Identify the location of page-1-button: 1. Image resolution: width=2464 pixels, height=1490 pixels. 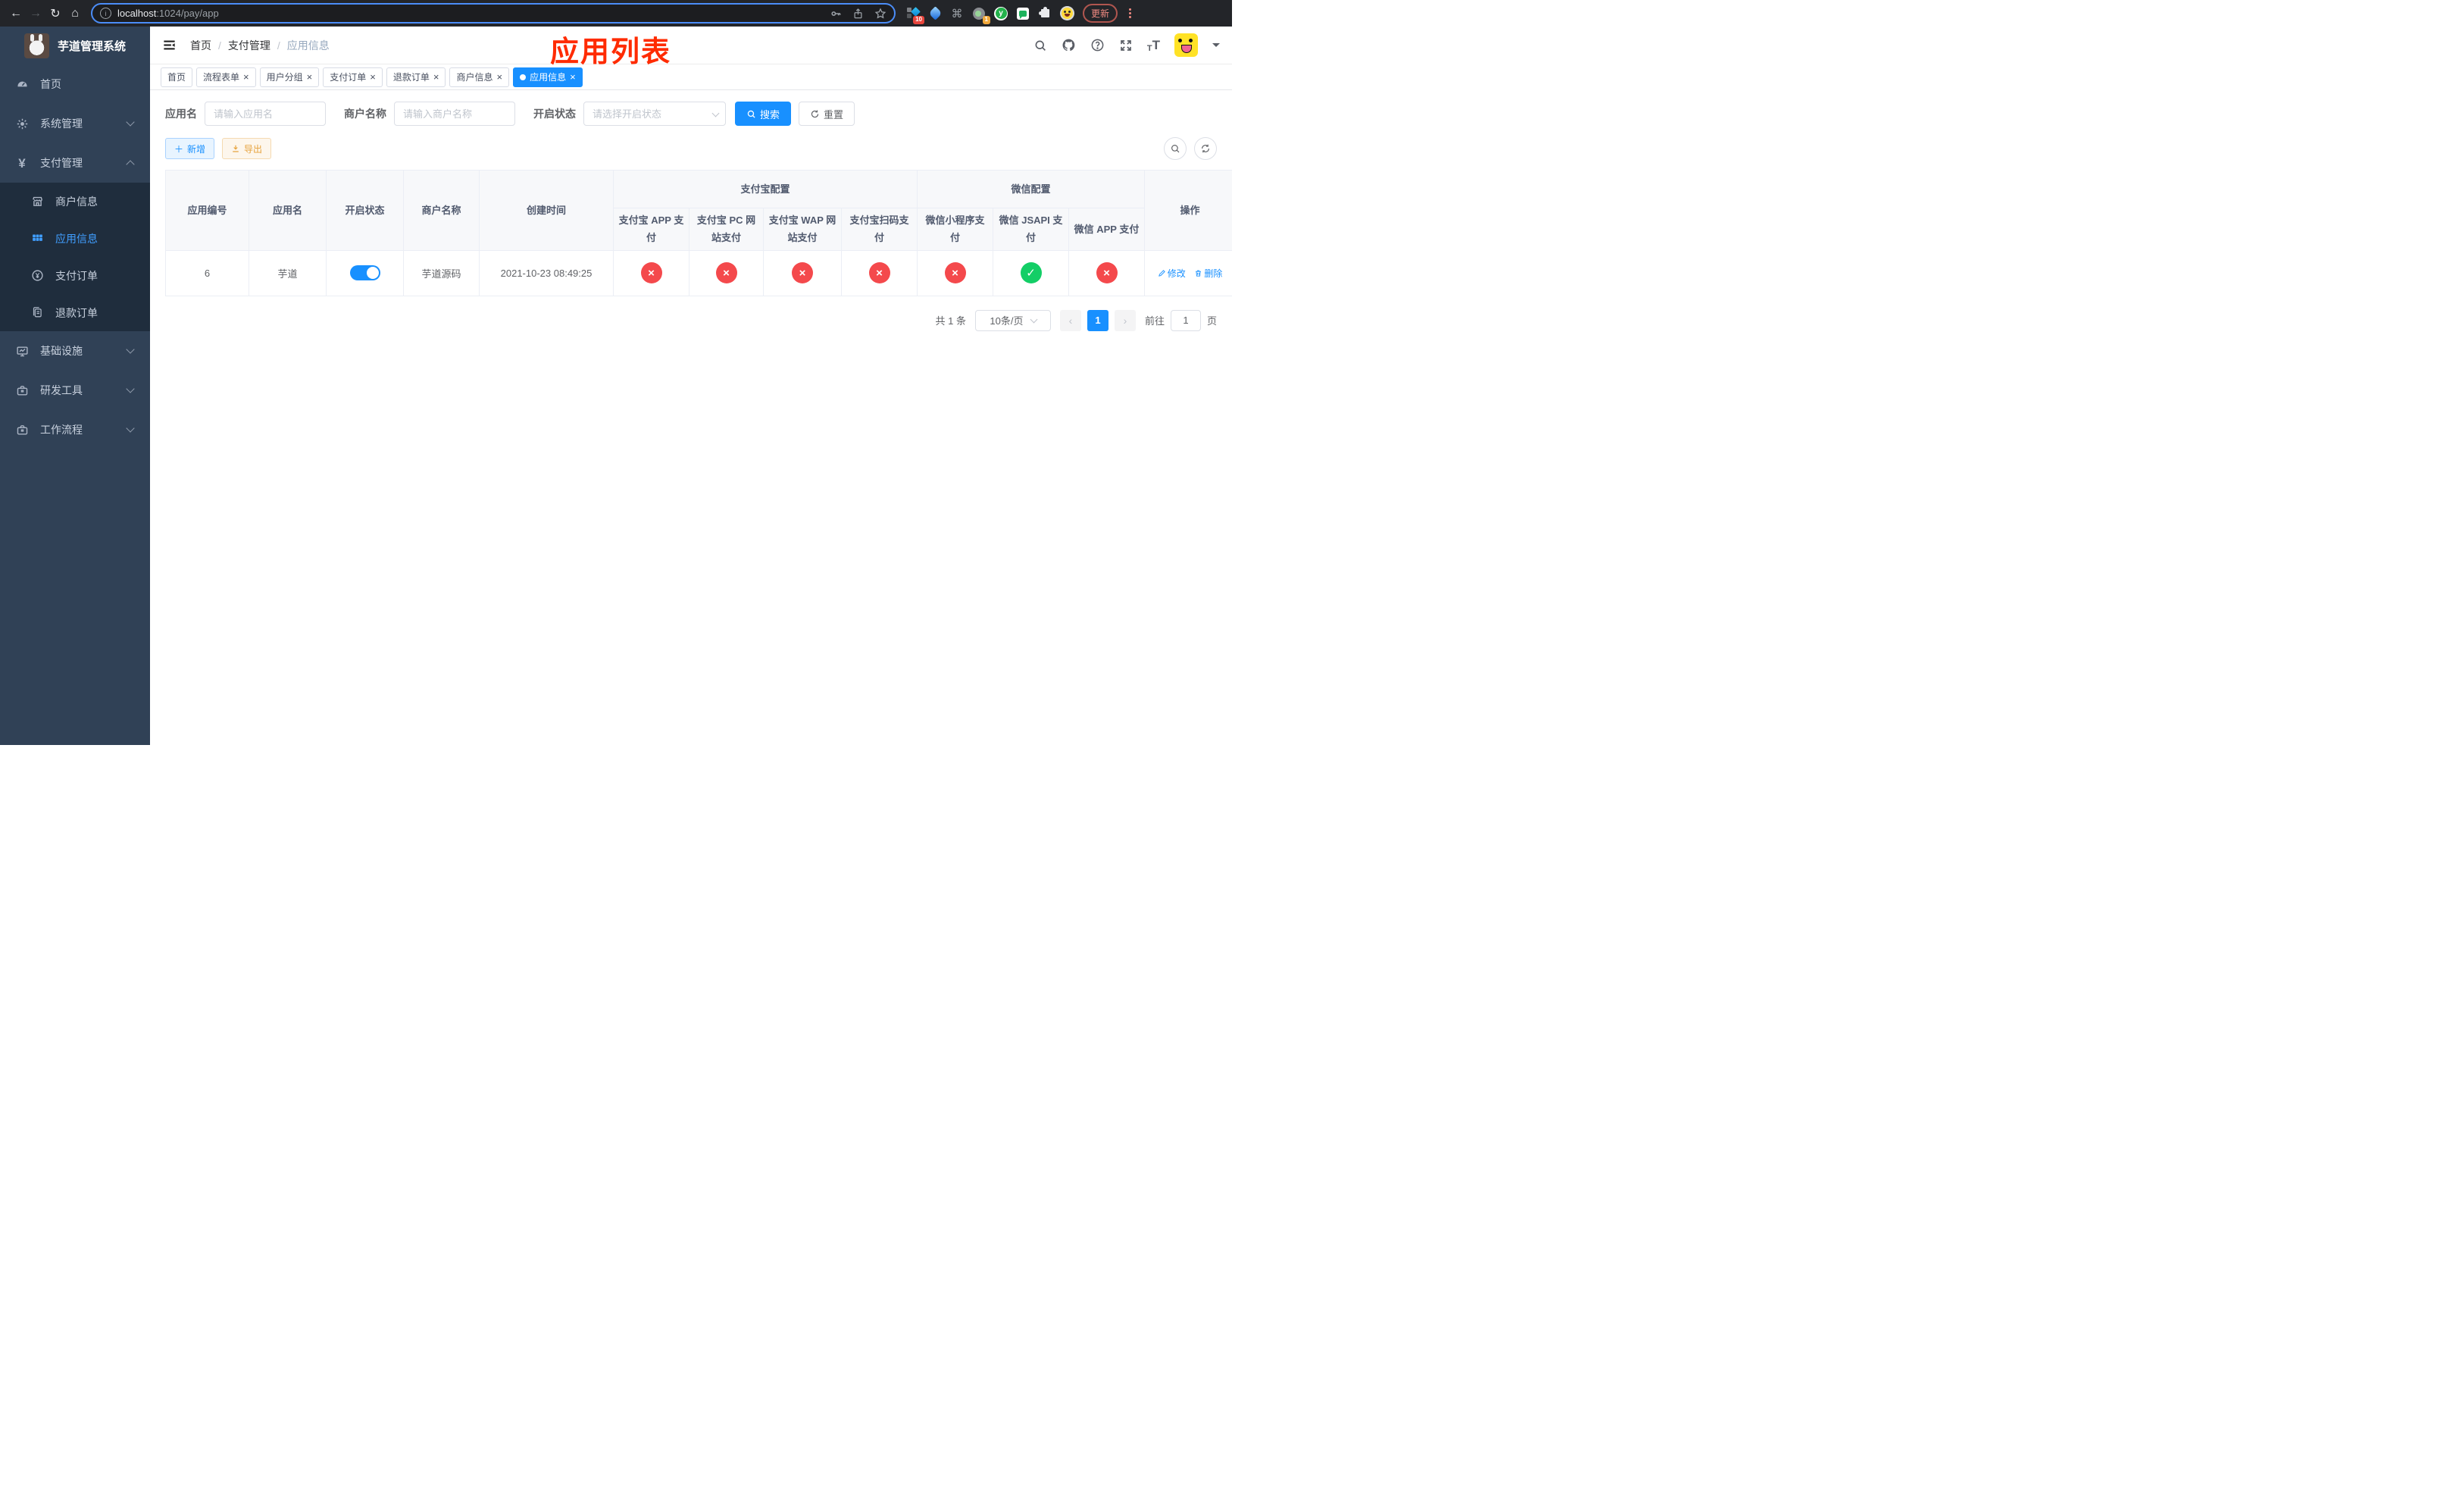
(1097, 320).